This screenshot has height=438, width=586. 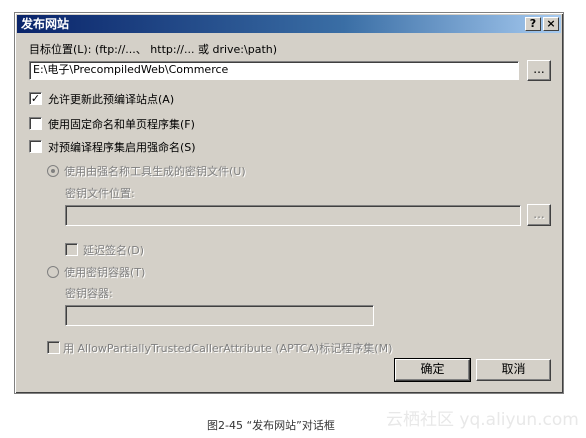 I want to click on key-file-radio-label: 使用由强名称工具生成的密钥文件(U), so click(x=155, y=171).